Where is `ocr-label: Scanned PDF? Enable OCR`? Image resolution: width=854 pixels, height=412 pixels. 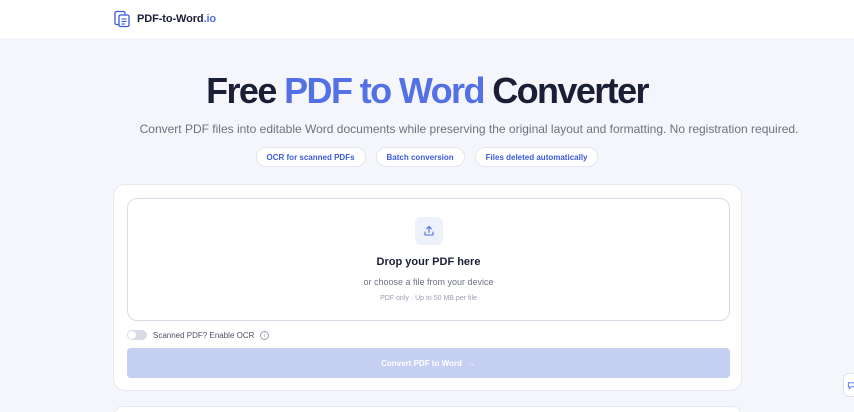
ocr-label: Scanned PDF? Enable OCR is located at coordinates (204, 335).